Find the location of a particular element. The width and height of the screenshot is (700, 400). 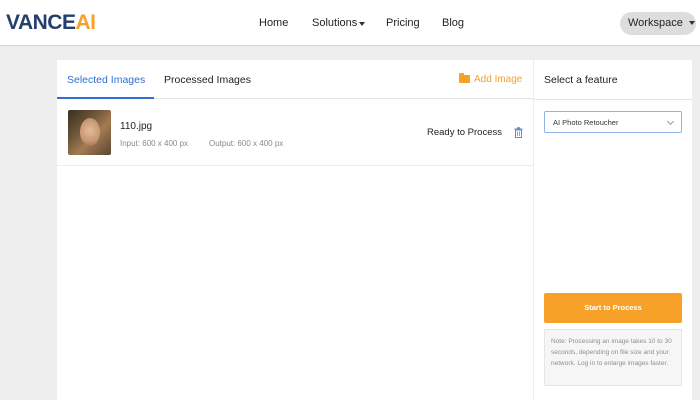

workspace-label: Workspace is located at coordinates (655, 23).